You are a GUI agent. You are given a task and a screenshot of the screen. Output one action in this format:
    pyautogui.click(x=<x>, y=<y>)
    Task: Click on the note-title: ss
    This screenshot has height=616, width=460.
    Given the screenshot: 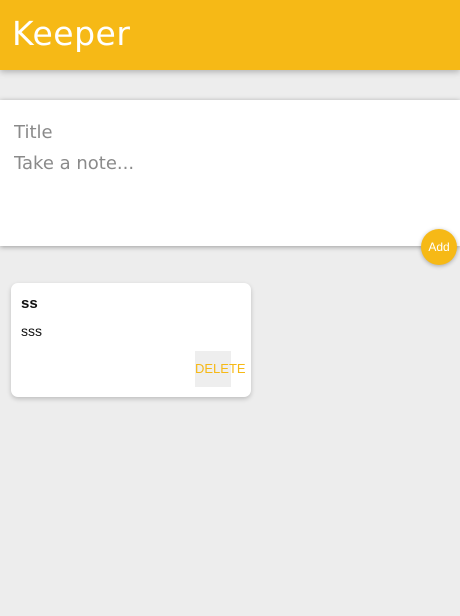 What is the action you would take?
    pyautogui.click(x=29, y=303)
    